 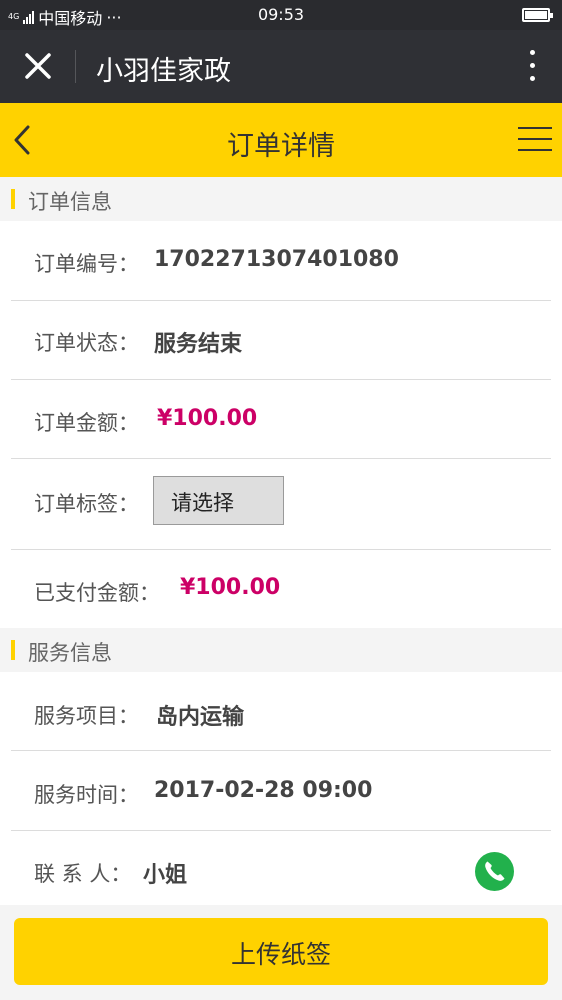 What do you see at coordinates (86, 264) in the screenshot?
I see `order-number-label: 订单编号：` at bounding box center [86, 264].